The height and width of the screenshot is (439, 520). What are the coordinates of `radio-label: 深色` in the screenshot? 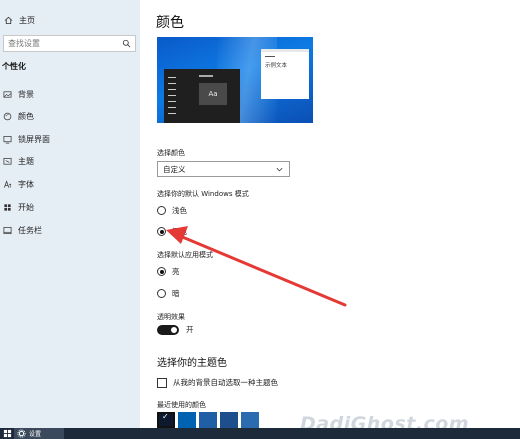 It's located at (179, 231).